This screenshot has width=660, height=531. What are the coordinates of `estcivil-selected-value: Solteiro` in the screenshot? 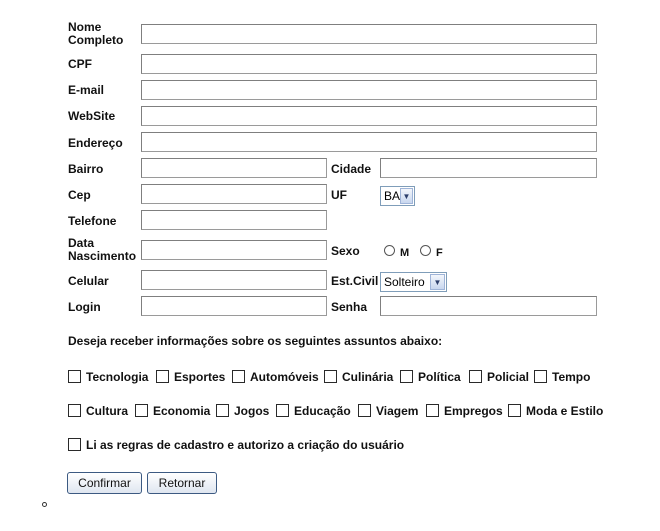 It's located at (404, 282).